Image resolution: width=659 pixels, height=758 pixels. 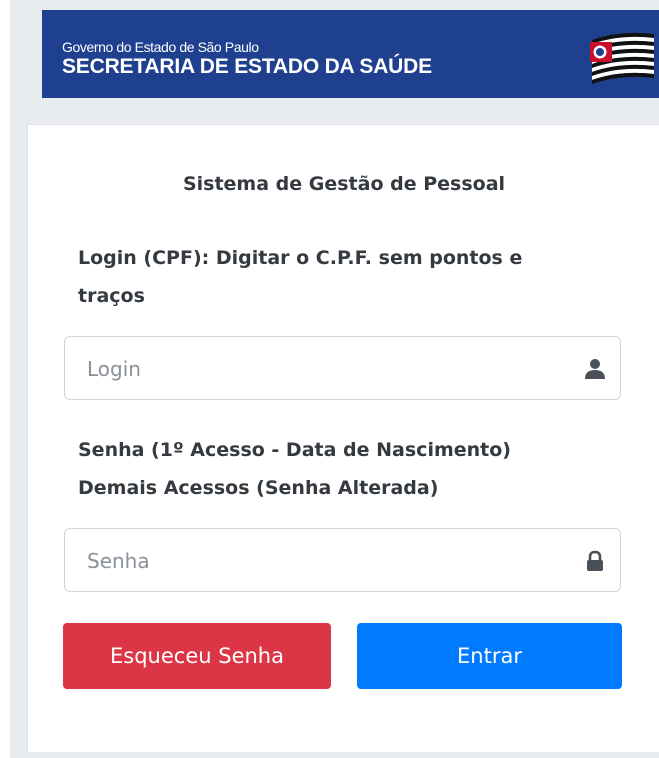 I want to click on government-name: Governo do Estado de São Paulo, so click(x=160, y=47).